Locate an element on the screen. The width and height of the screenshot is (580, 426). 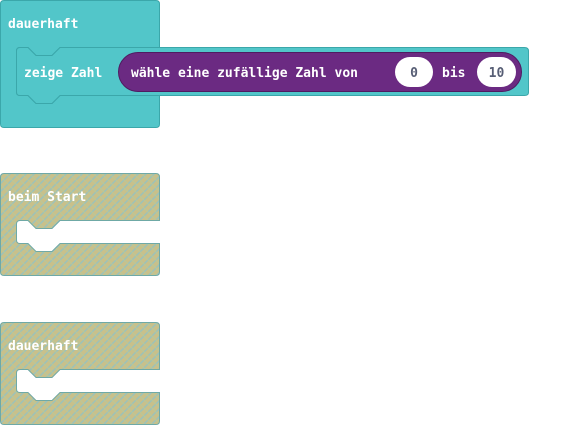
to-label: bis is located at coordinates (453, 73).